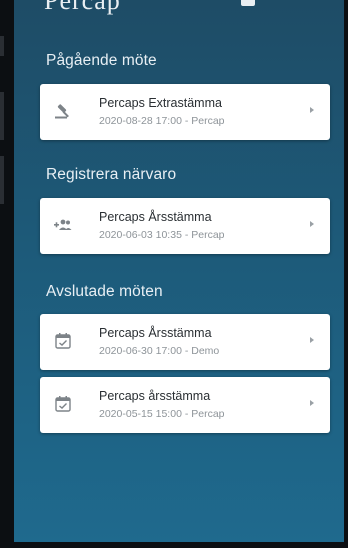  What do you see at coordinates (248, 3) in the screenshot?
I see `partial-header-icon` at bounding box center [248, 3].